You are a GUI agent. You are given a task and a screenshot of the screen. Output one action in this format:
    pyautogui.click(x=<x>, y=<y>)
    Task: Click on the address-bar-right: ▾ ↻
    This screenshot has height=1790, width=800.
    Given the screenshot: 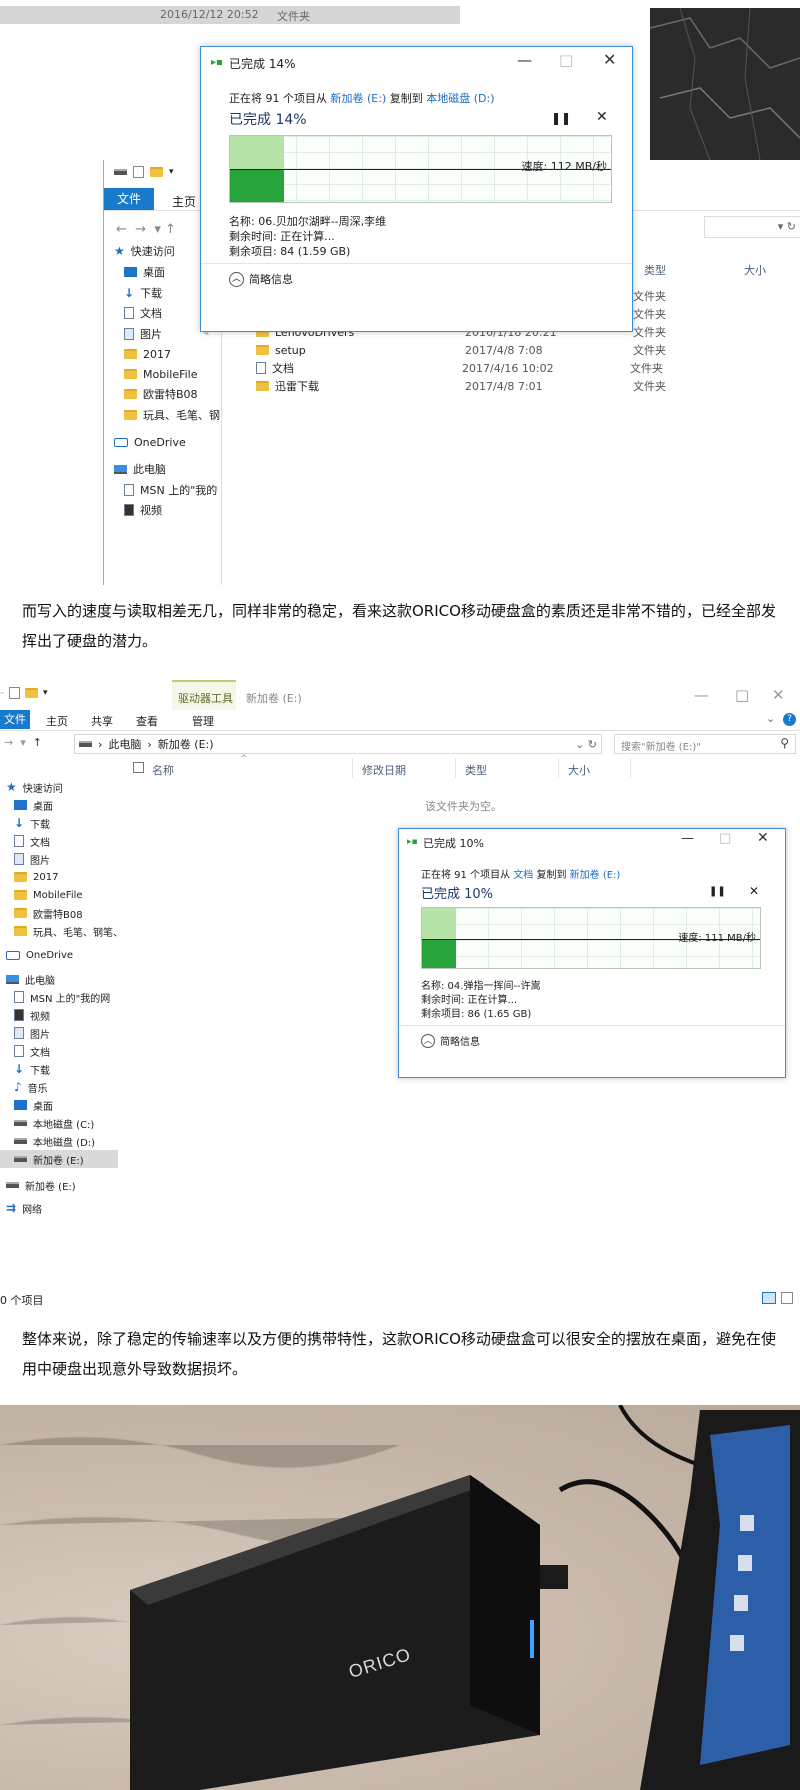 What is the action you would take?
    pyautogui.click(x=752, y=227)
    